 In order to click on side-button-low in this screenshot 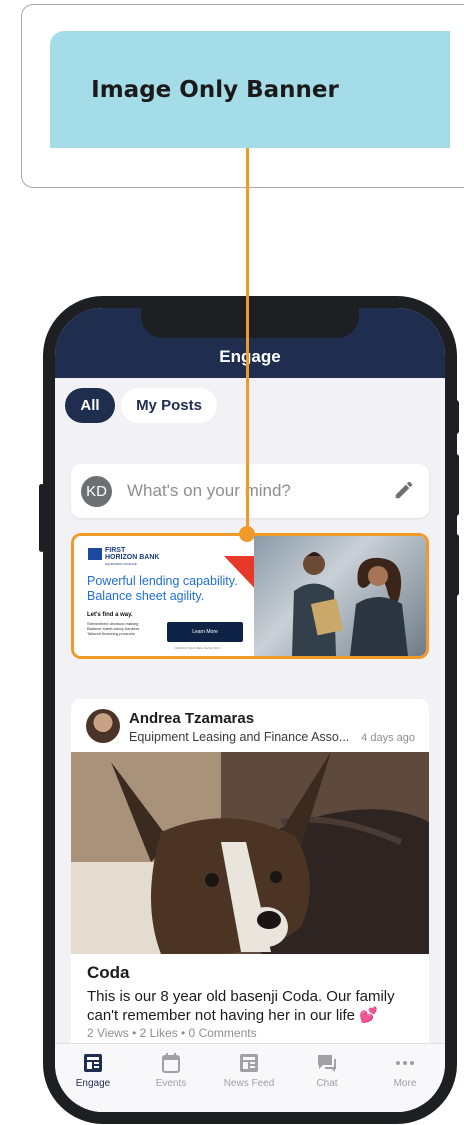, I will do `click(456, 565)`.